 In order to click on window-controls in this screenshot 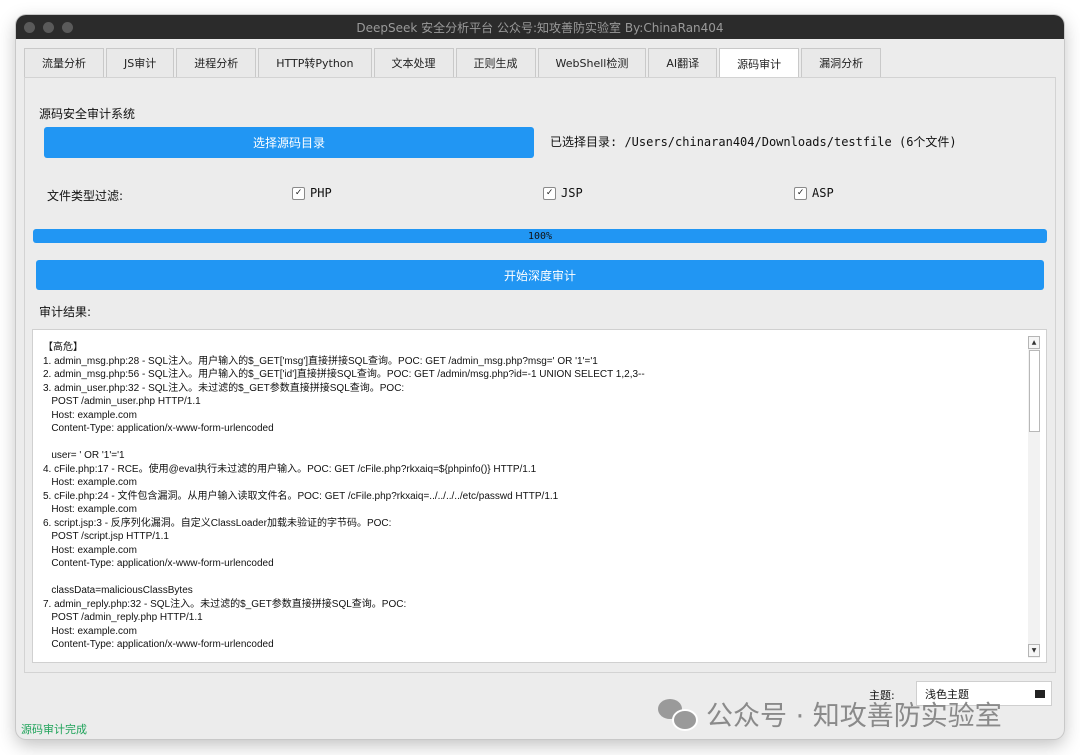, I will do `click(48, 27)`.